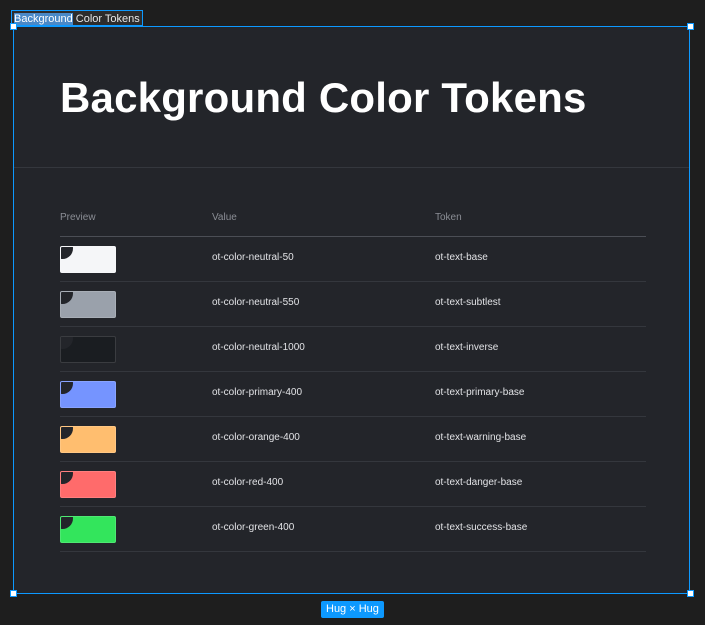 The image size is (705, 625). I want to click on frame-name-text: Color Tokens, so click(106, 19).